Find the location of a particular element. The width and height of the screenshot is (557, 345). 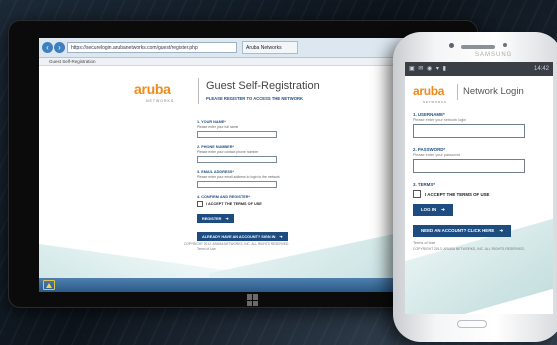

sensor-icon is located at coordinates (505, 45).